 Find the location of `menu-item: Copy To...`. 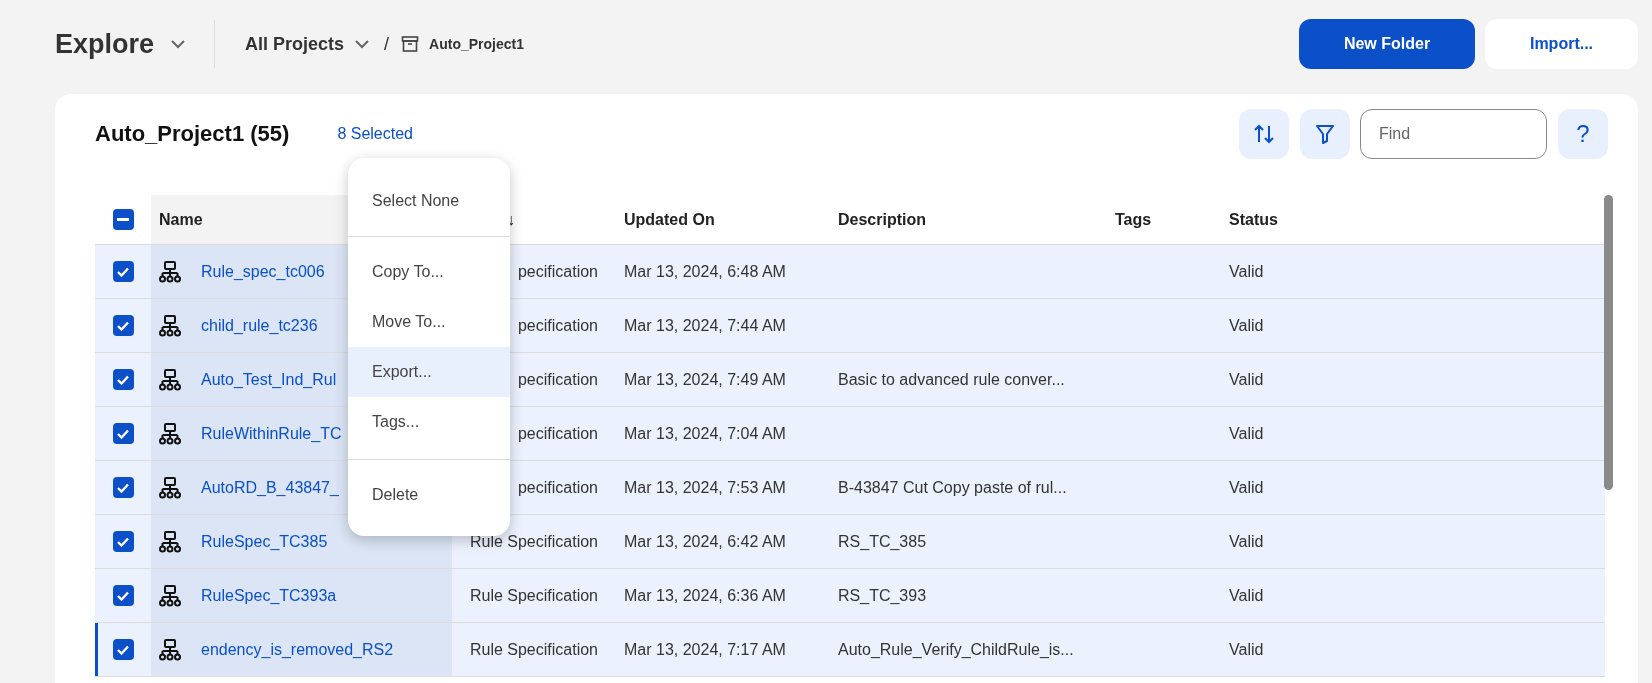

menu-item: Copy To... is located at coordinates (429, 272).